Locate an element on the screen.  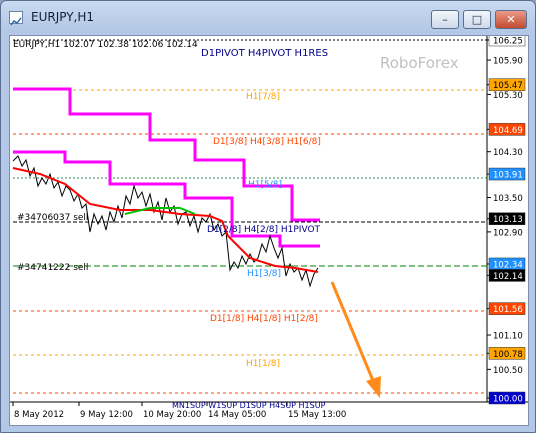
chart-info-line: EURJPY,H1 102.07 102.38 102.06 102.14 is located at coordinates (105, 45).